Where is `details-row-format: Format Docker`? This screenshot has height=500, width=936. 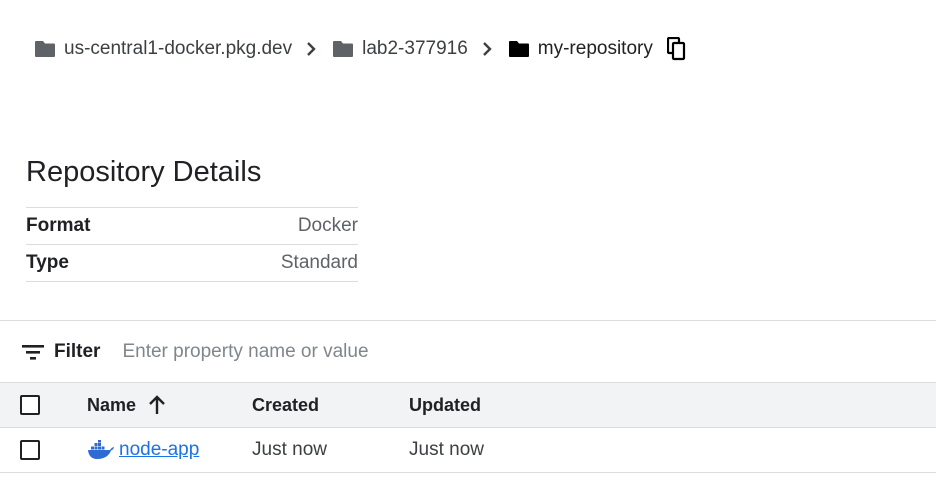 details-row-format: Format Docker is located at coordinates (192, 226).